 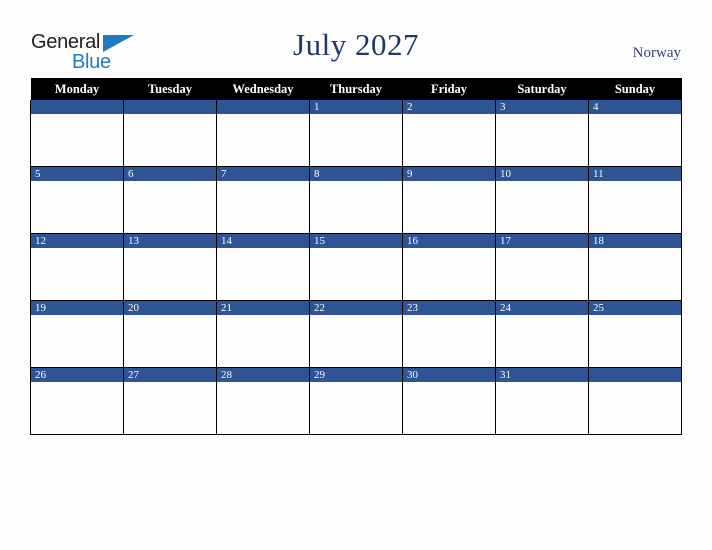 I want to click on day-cell: 8, so click(x=356, y=200).